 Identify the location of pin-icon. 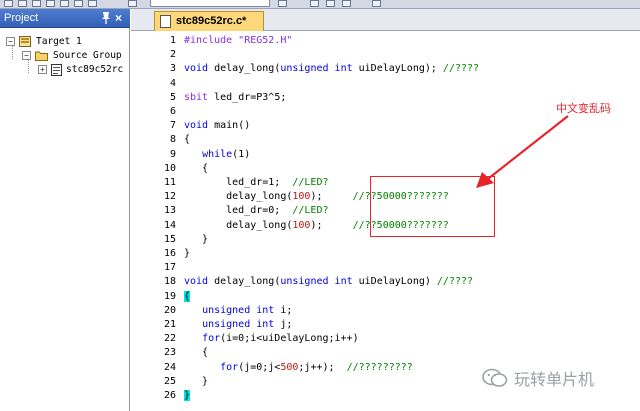
(106, 18).